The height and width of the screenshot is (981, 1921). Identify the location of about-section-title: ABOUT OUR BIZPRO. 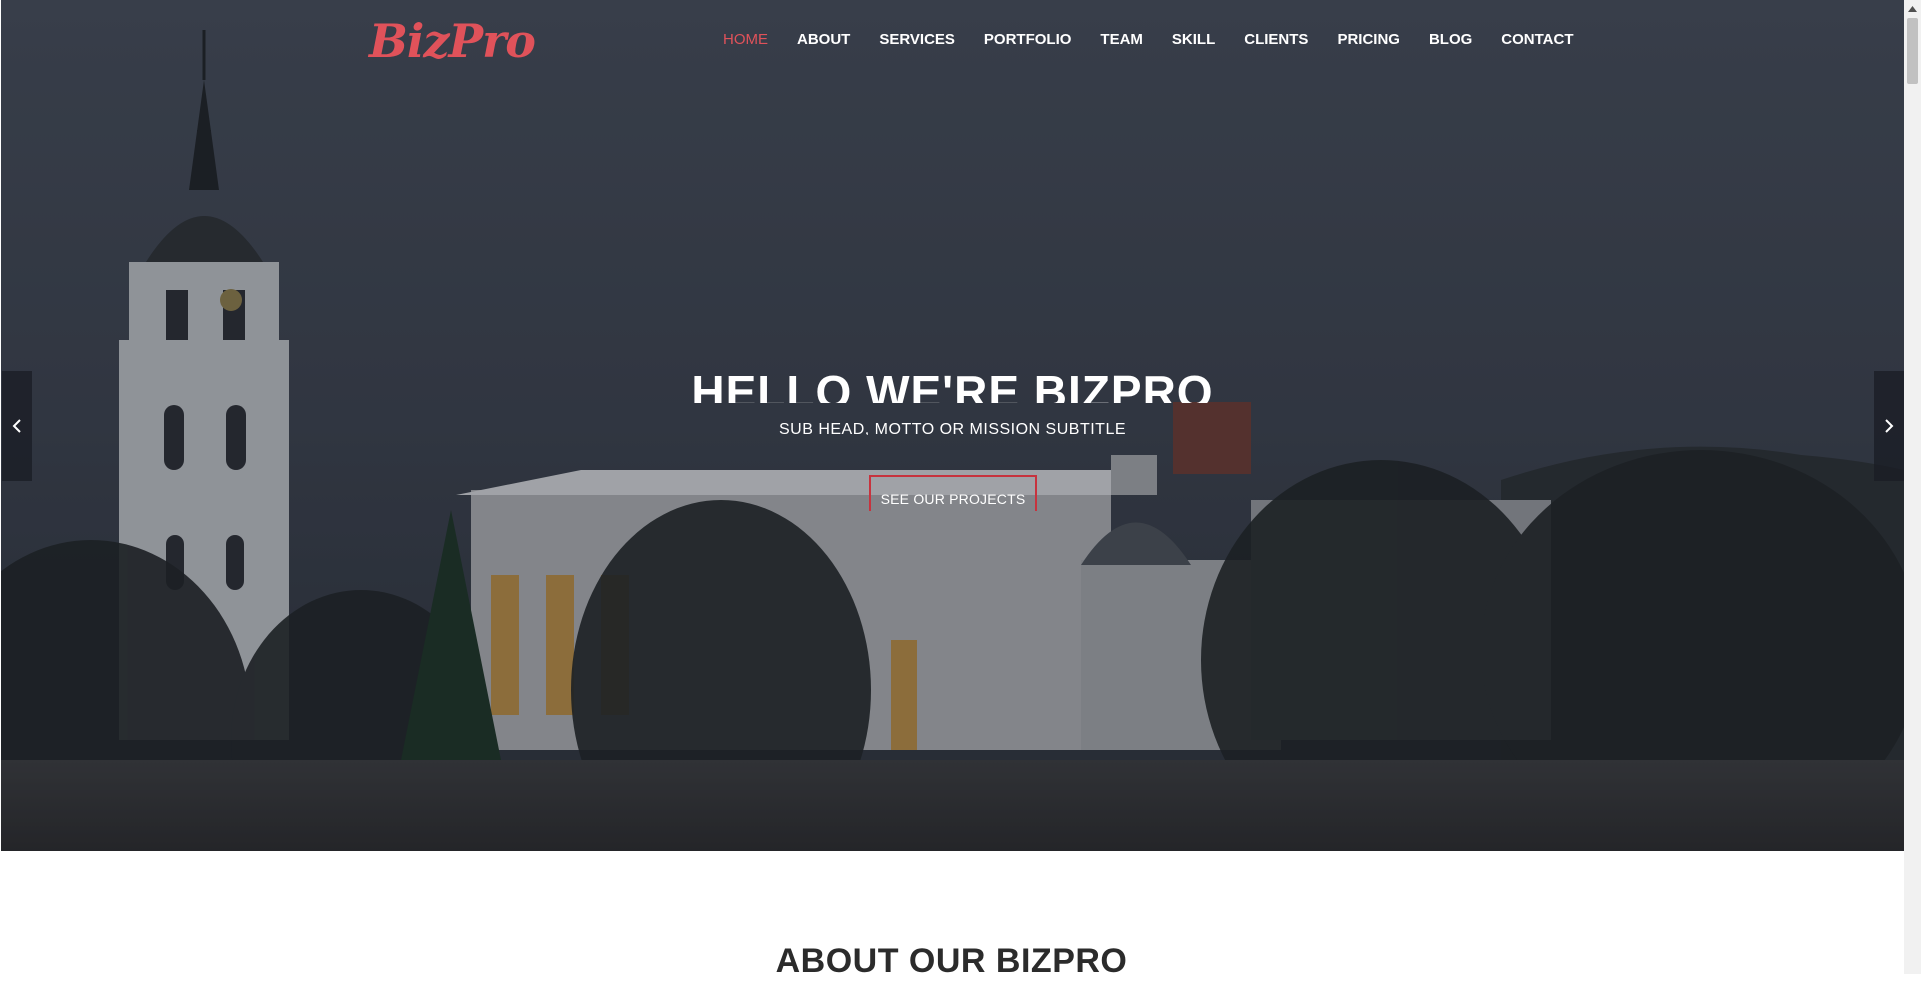
(951, 961).